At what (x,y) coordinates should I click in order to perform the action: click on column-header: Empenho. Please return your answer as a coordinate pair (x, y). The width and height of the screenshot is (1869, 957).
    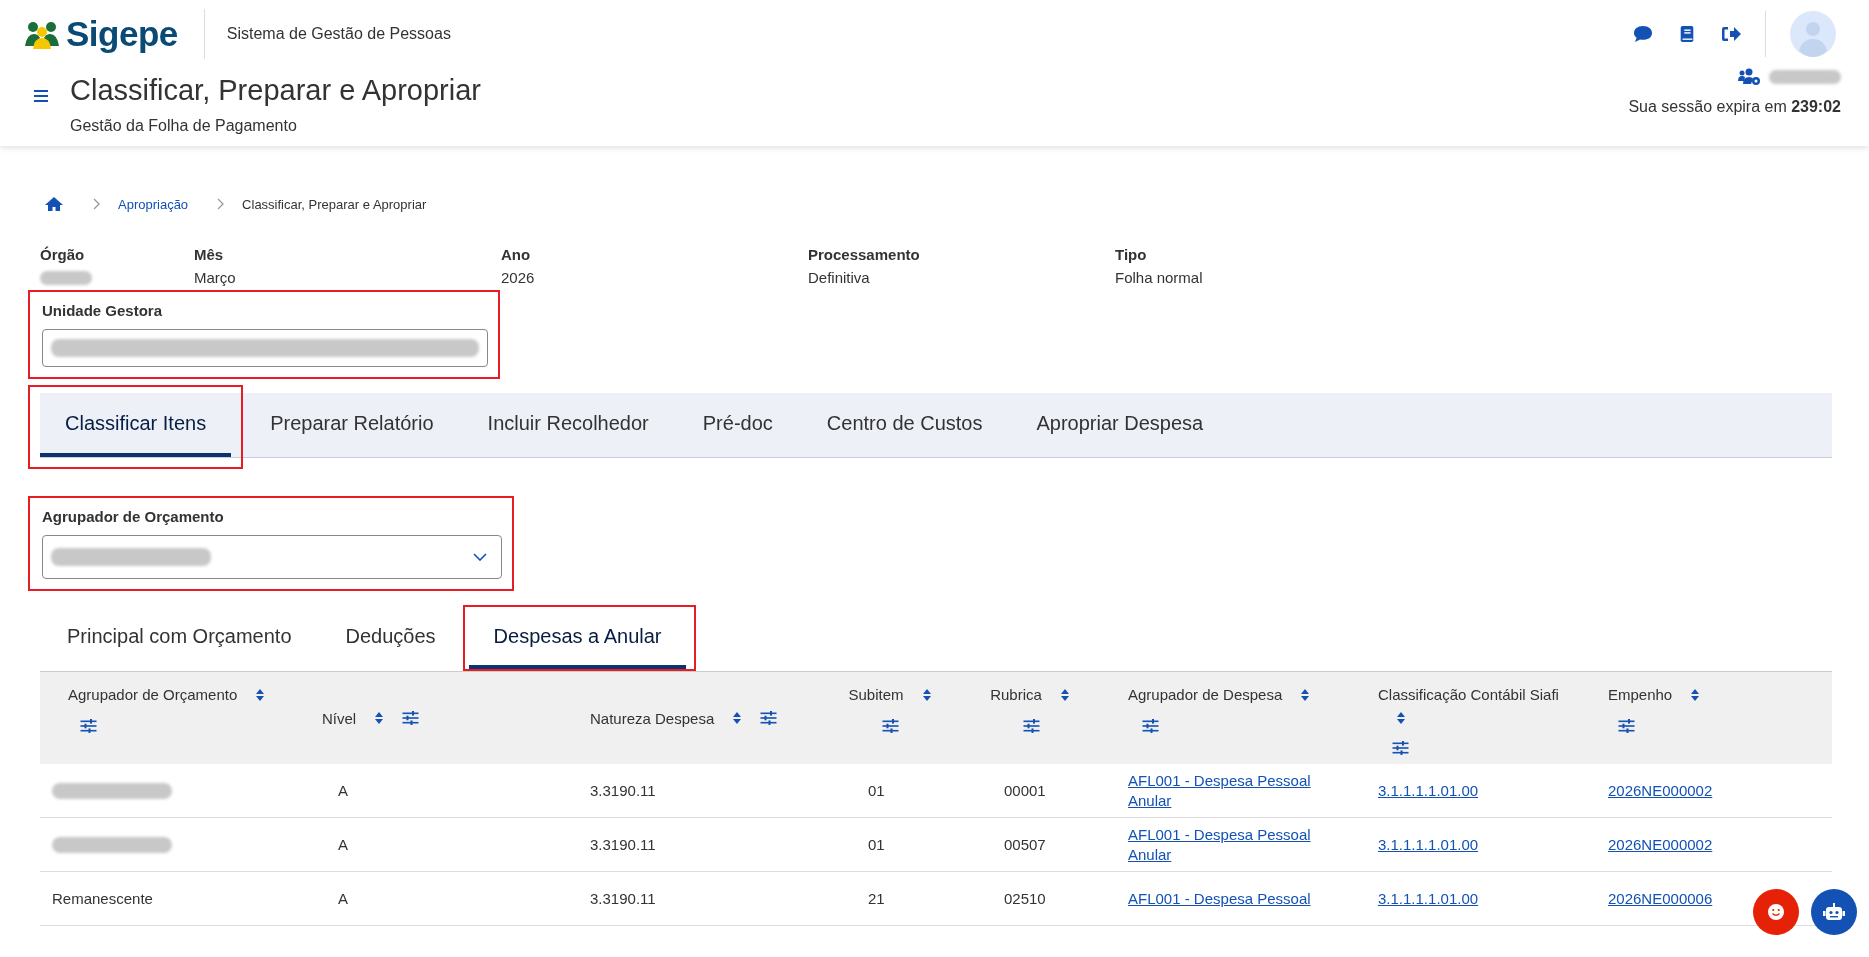
    Looking at the image, I should click on (1640, 694).